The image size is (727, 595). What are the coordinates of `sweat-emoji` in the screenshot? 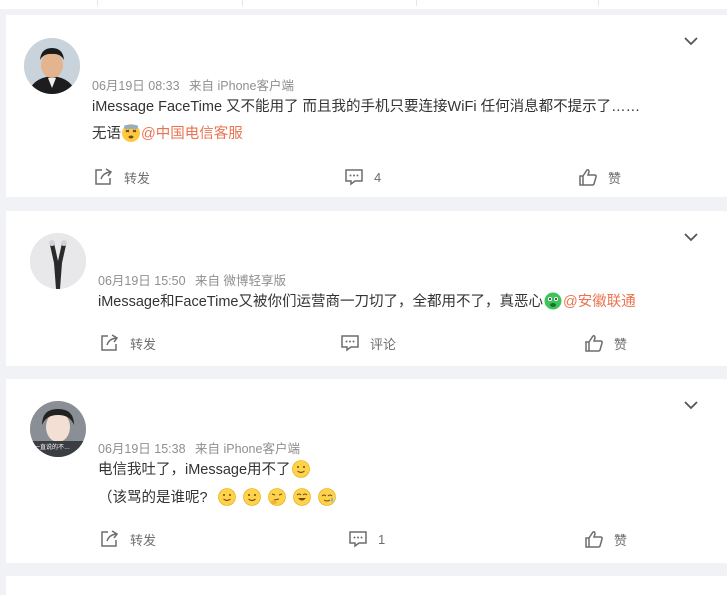 It's located at (326, 497).